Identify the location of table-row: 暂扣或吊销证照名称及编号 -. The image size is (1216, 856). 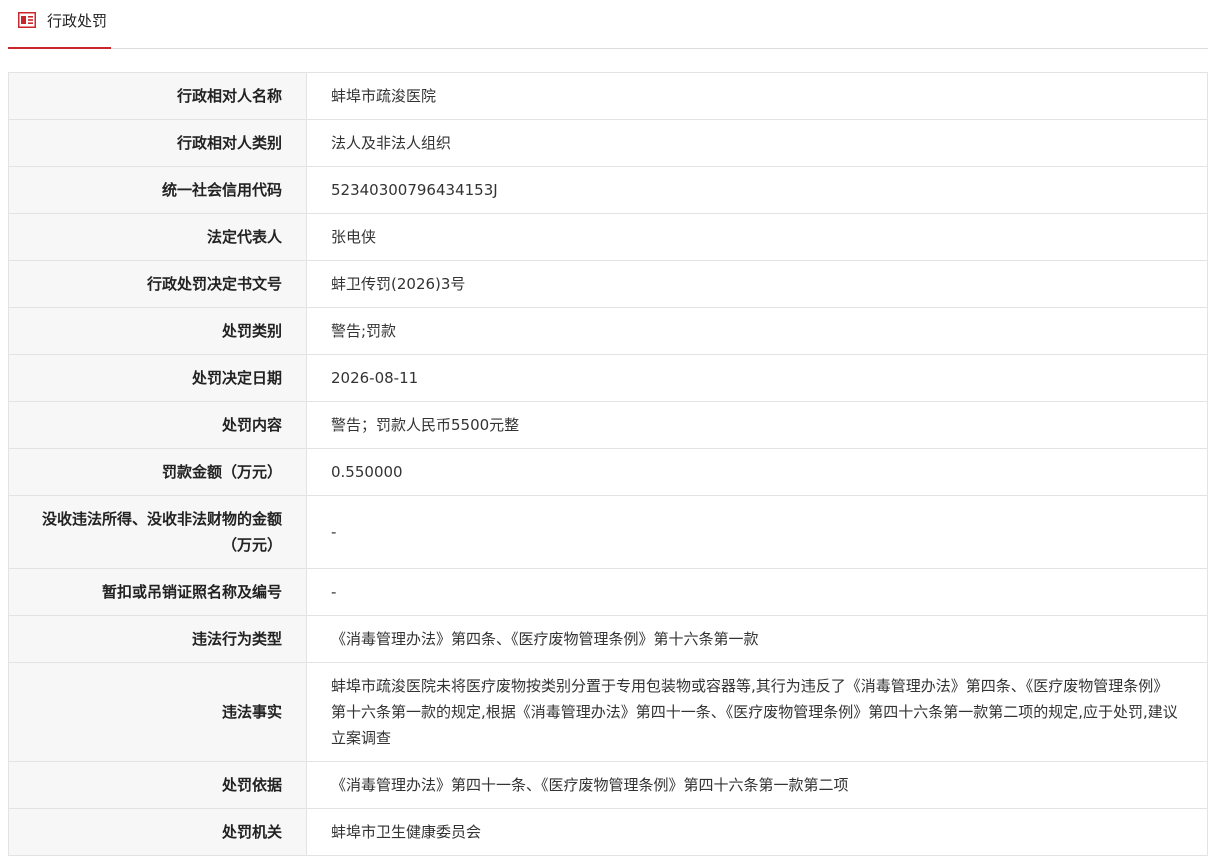
(608, 592).